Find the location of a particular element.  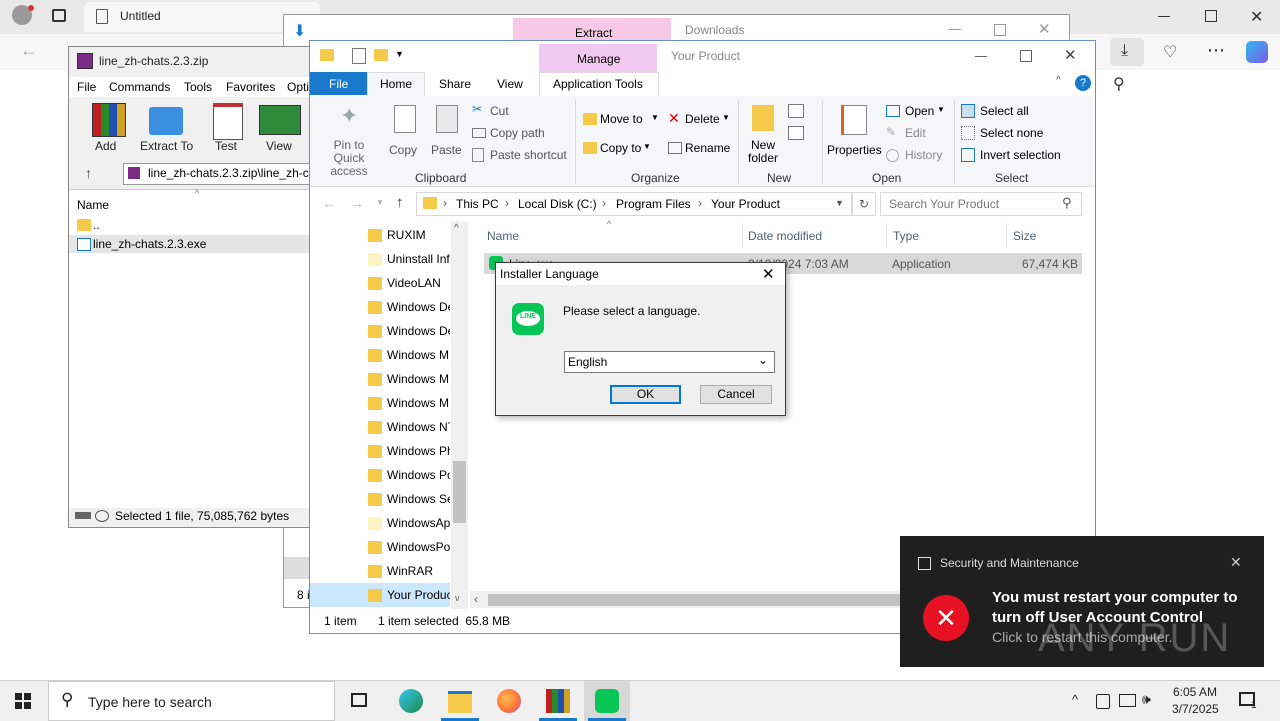

paste-button: Paste is located at coordinates (446, 132).